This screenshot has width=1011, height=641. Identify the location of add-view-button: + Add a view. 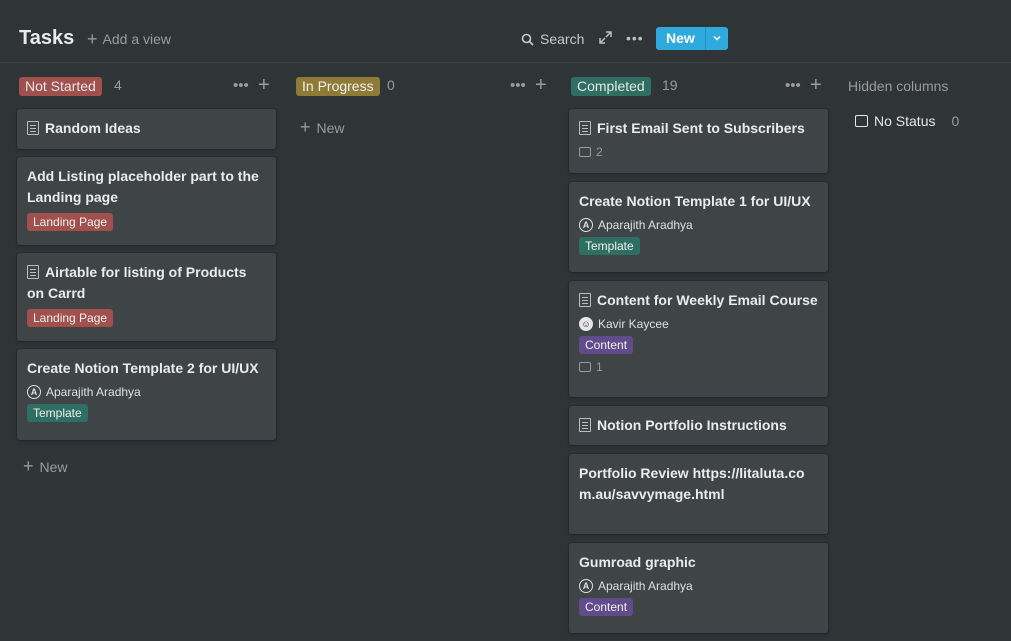
(129, 39).